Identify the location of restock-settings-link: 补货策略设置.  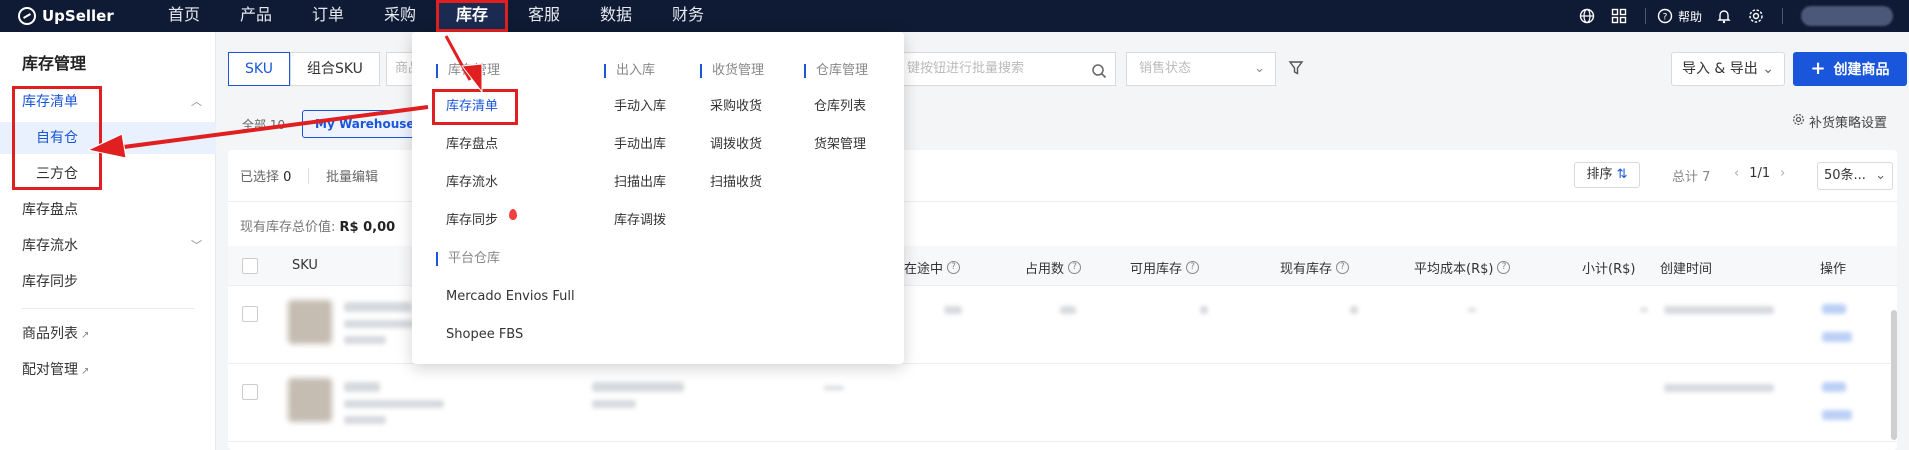
(1839, 121).